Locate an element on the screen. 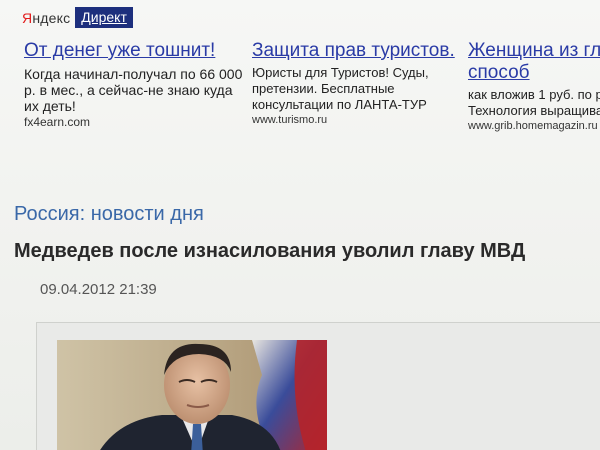 The width and height of the screenshot is (600, 450). yandex-direct-header: Яндекс Директ is located at coordinates (77, 17).